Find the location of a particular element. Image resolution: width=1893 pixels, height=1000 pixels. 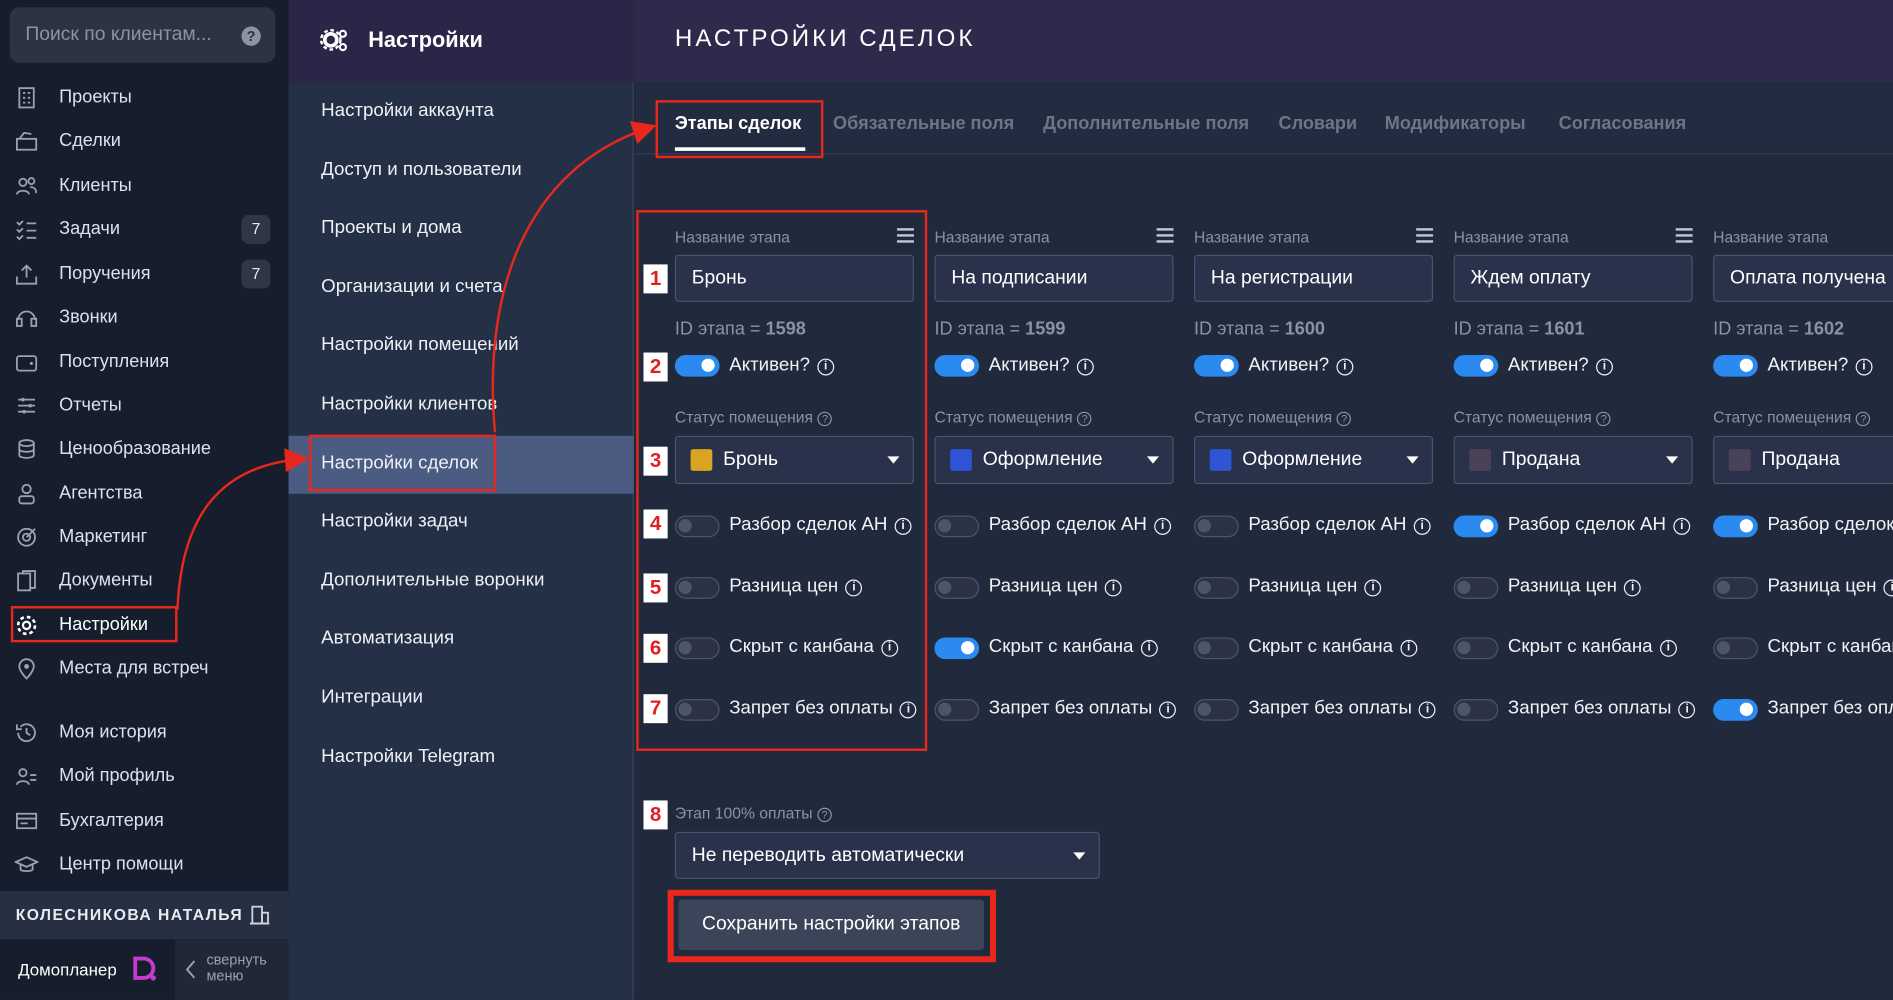

sidebar-item: Сделки is located at coordinates (144, 141).